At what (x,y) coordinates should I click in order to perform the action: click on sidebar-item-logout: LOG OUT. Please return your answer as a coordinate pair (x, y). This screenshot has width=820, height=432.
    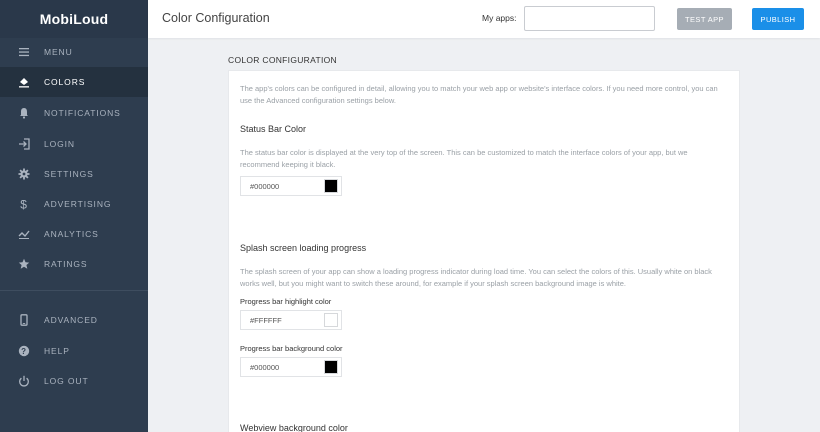
    Looking at the image, I should click on (74, 381).